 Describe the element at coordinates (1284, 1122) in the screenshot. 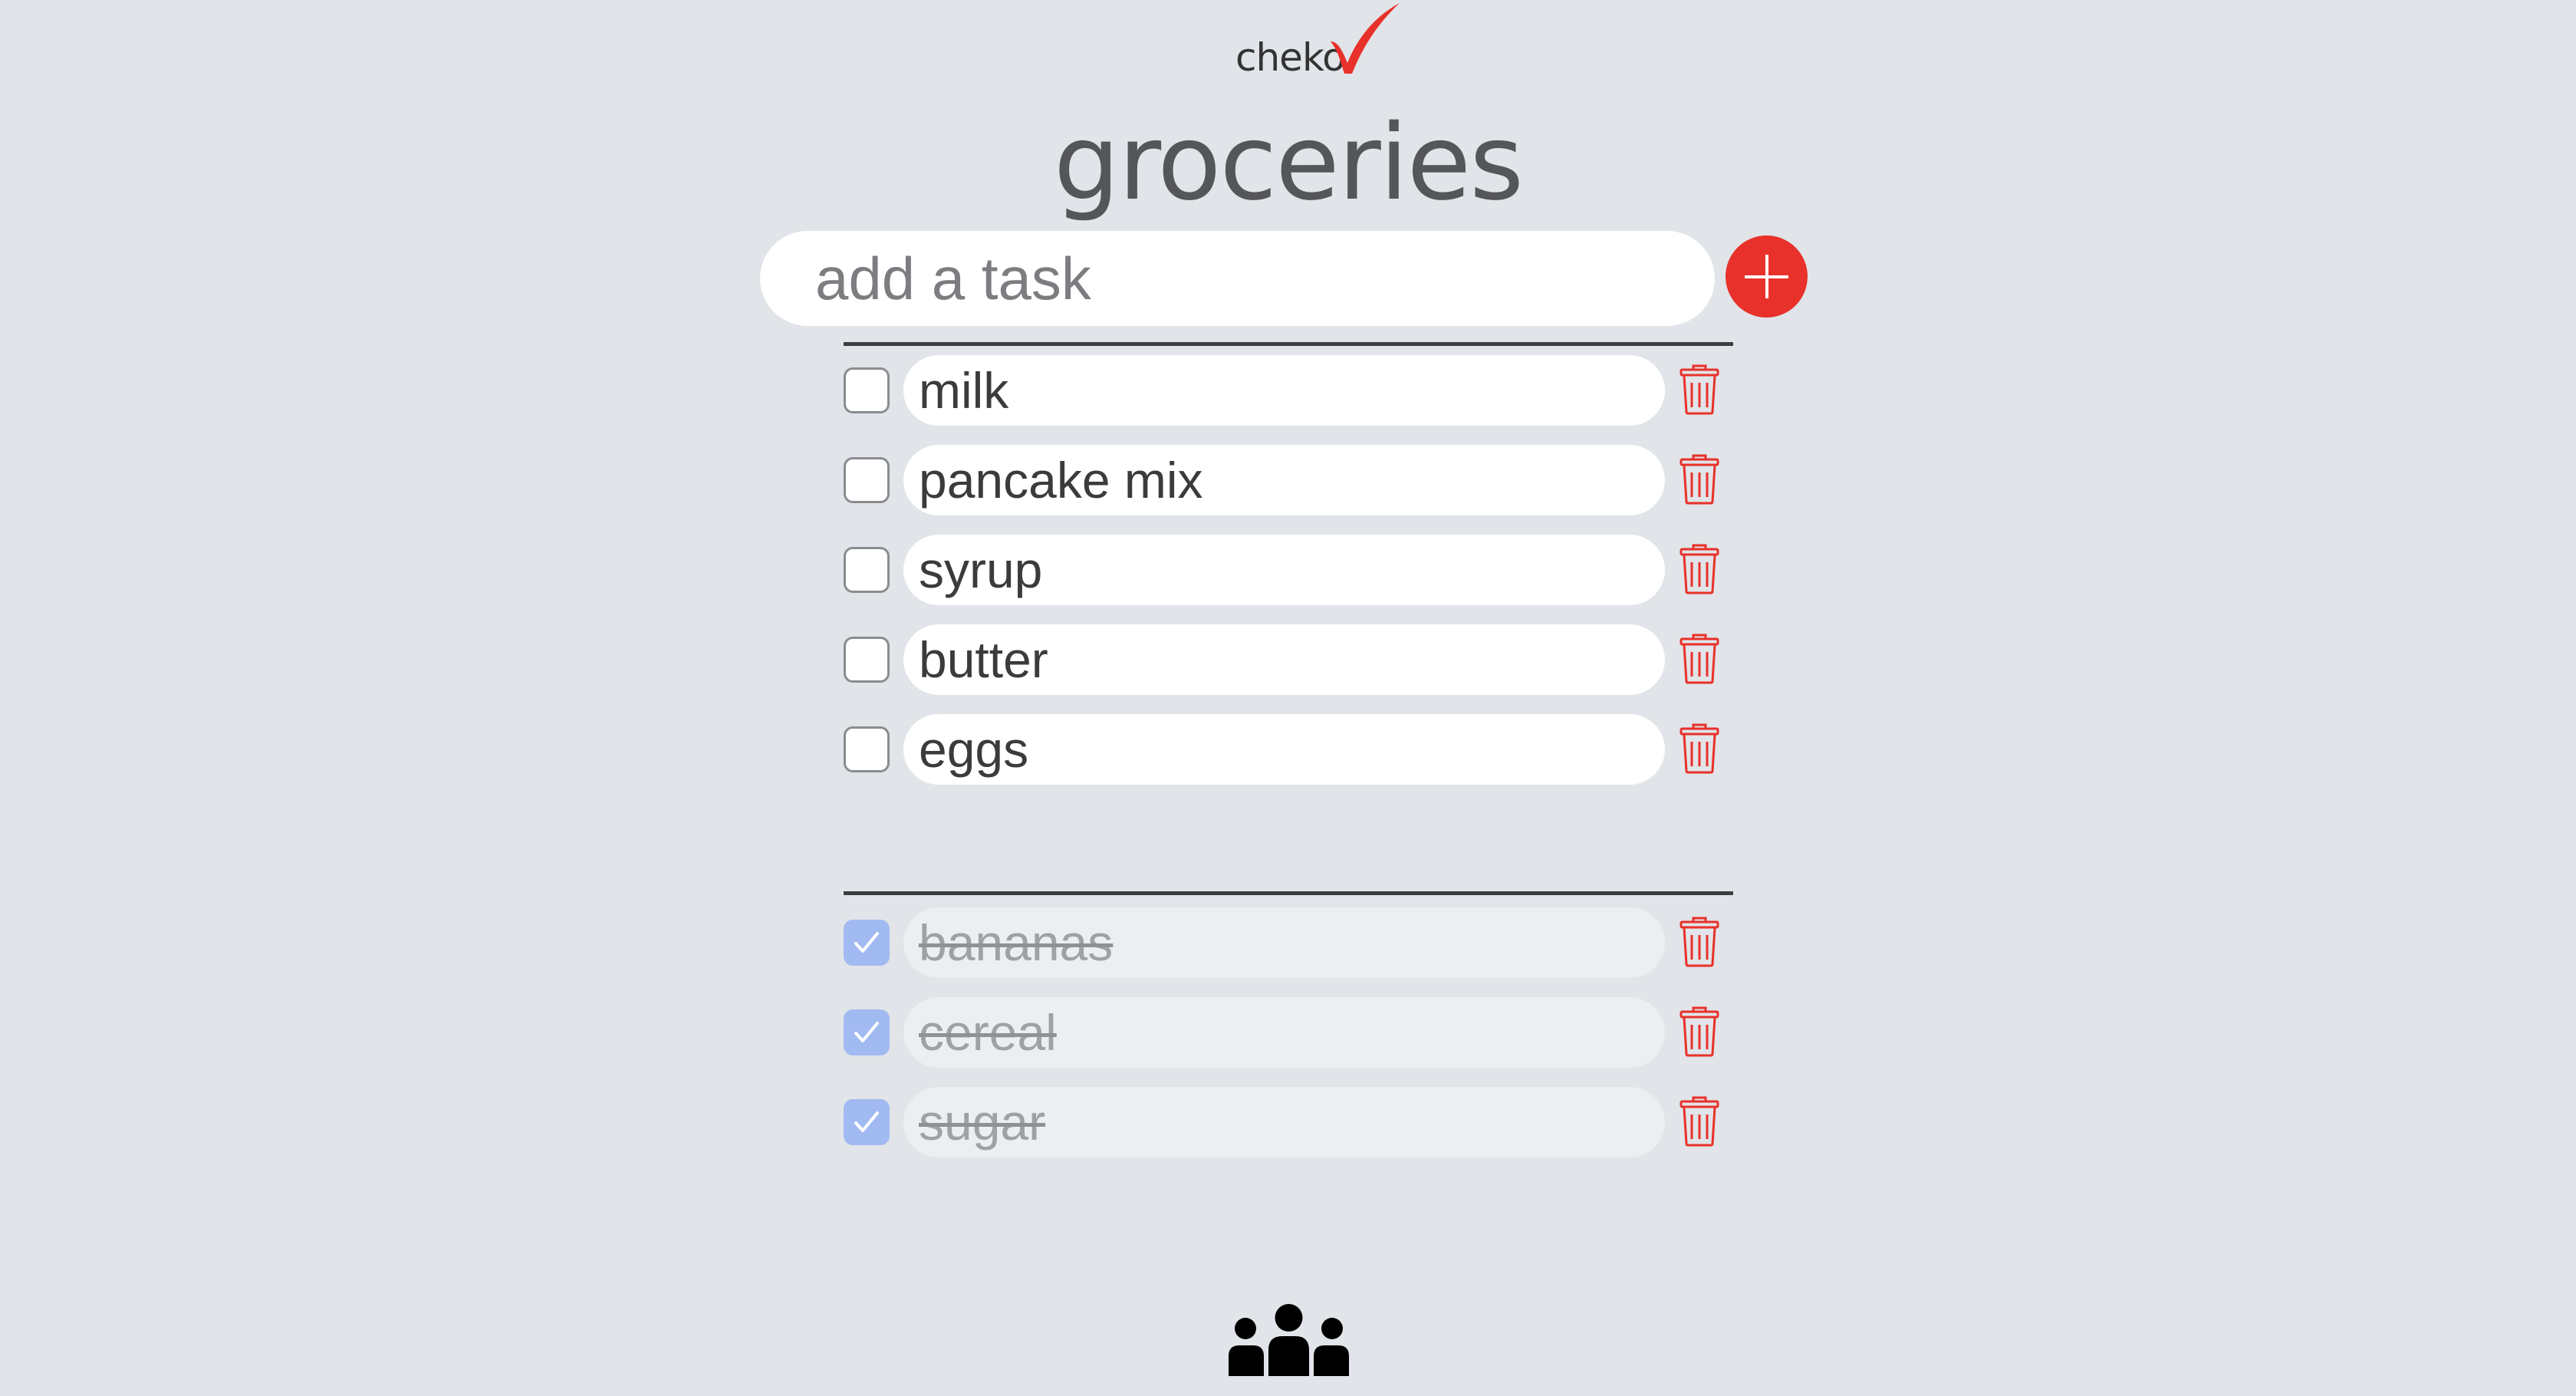

I see `task-text-field: sugar` at that location.